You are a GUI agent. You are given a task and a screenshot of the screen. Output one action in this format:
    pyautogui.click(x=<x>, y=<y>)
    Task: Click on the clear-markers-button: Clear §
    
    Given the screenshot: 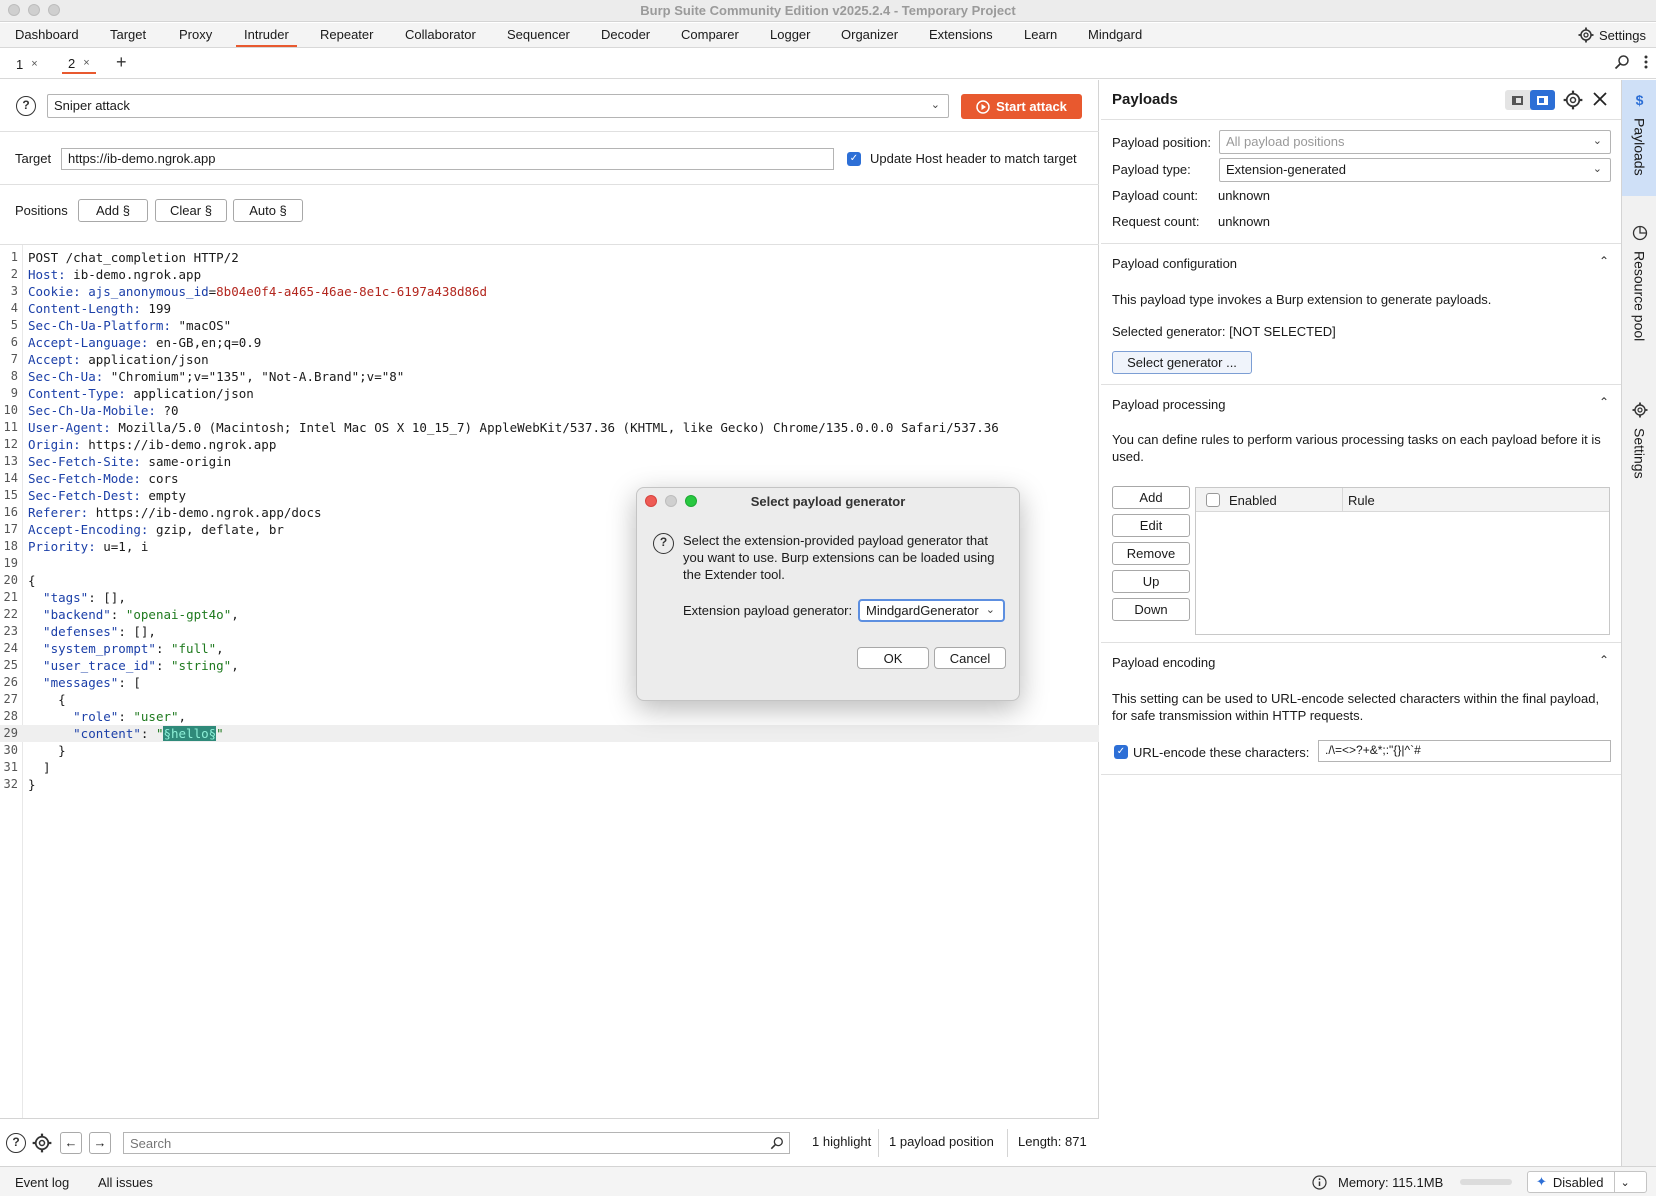 What is the action you would take?
    pyautogui.click(x=191, y=210)
    